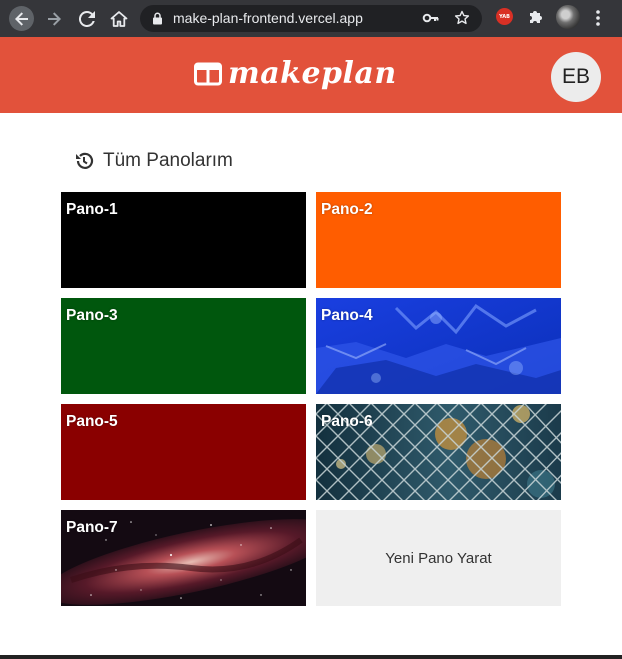 The height and width of the screenshot is (659, 622). I want to click on history-icon, so click(85, 160).